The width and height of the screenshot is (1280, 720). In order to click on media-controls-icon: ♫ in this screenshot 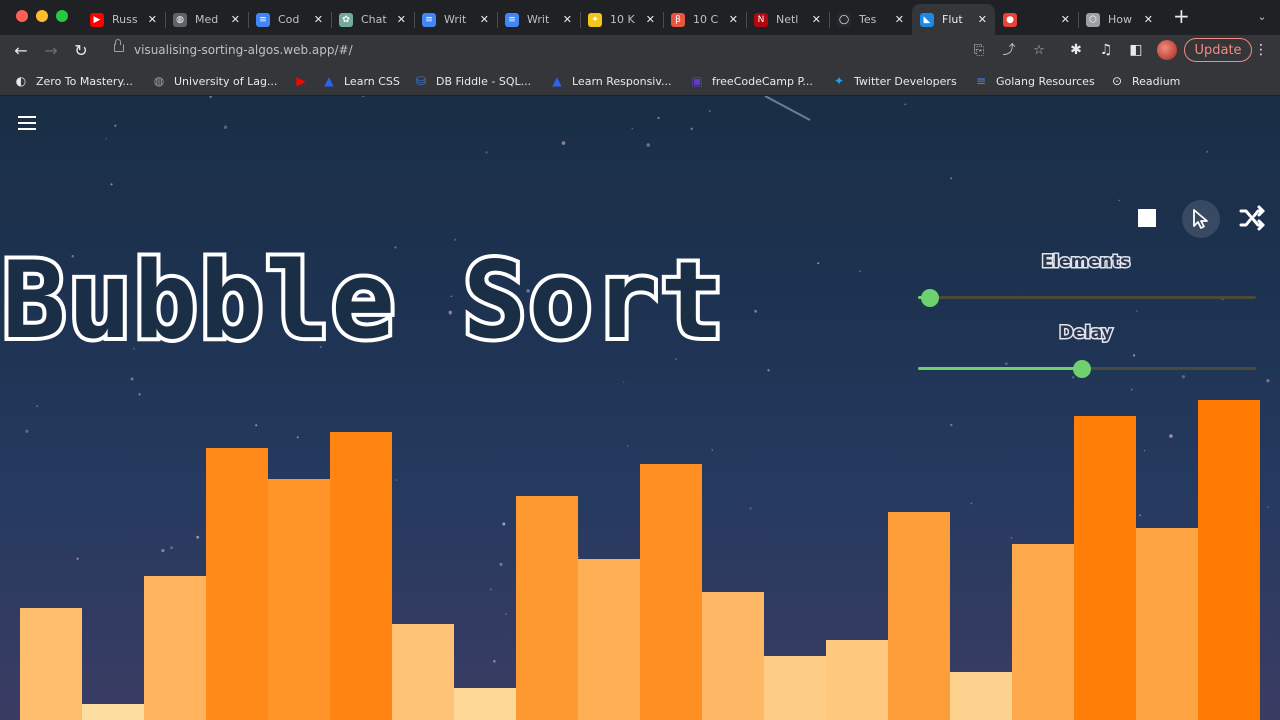, I will do `click(1106, 50)`.